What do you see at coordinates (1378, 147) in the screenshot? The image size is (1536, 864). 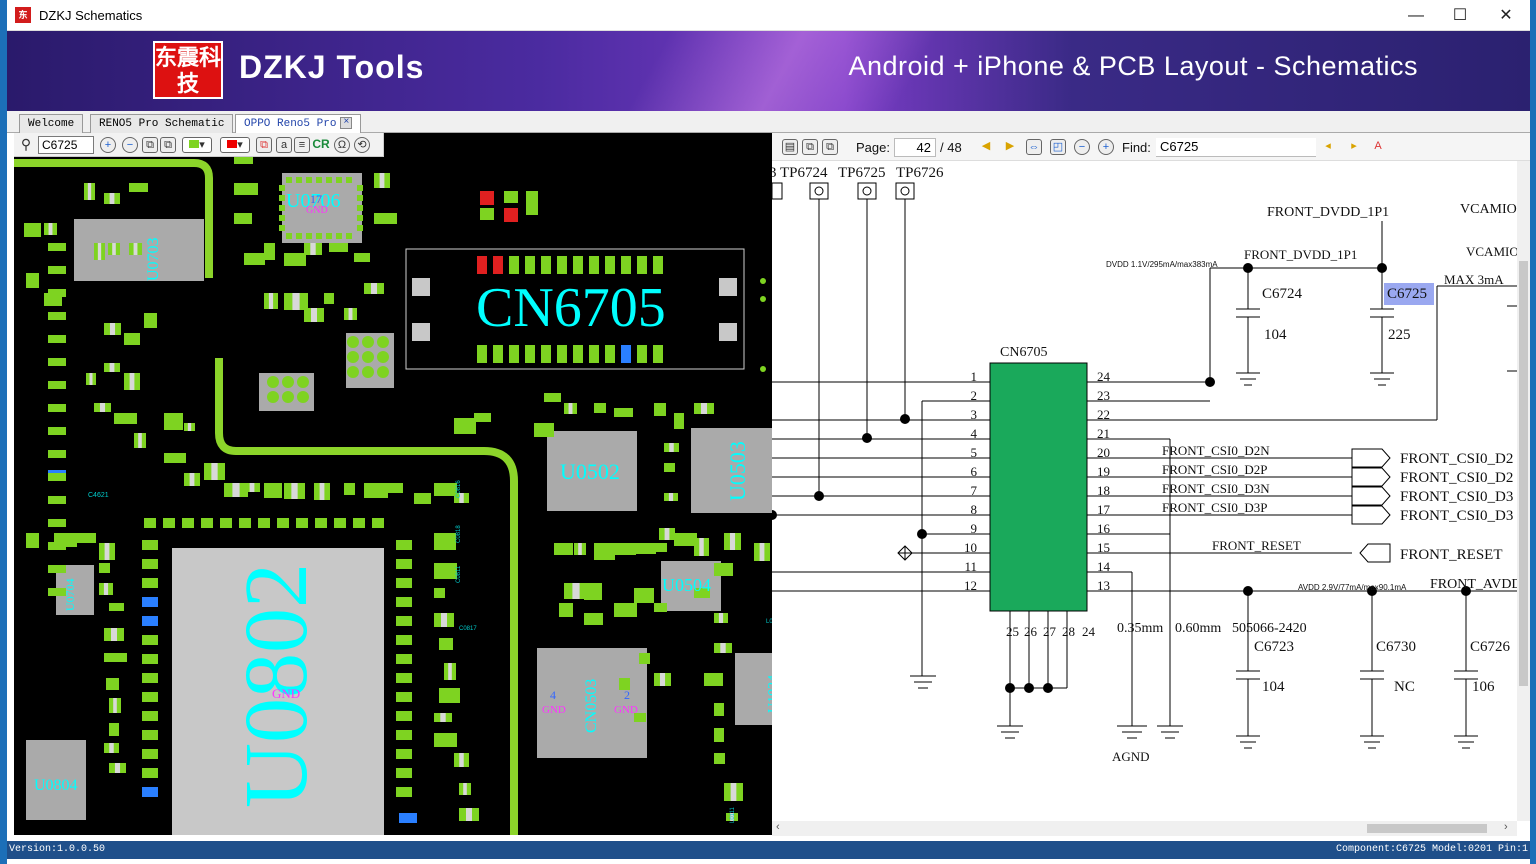 I see `highlight-text-icon: A` at bounding box center [1378, 147].